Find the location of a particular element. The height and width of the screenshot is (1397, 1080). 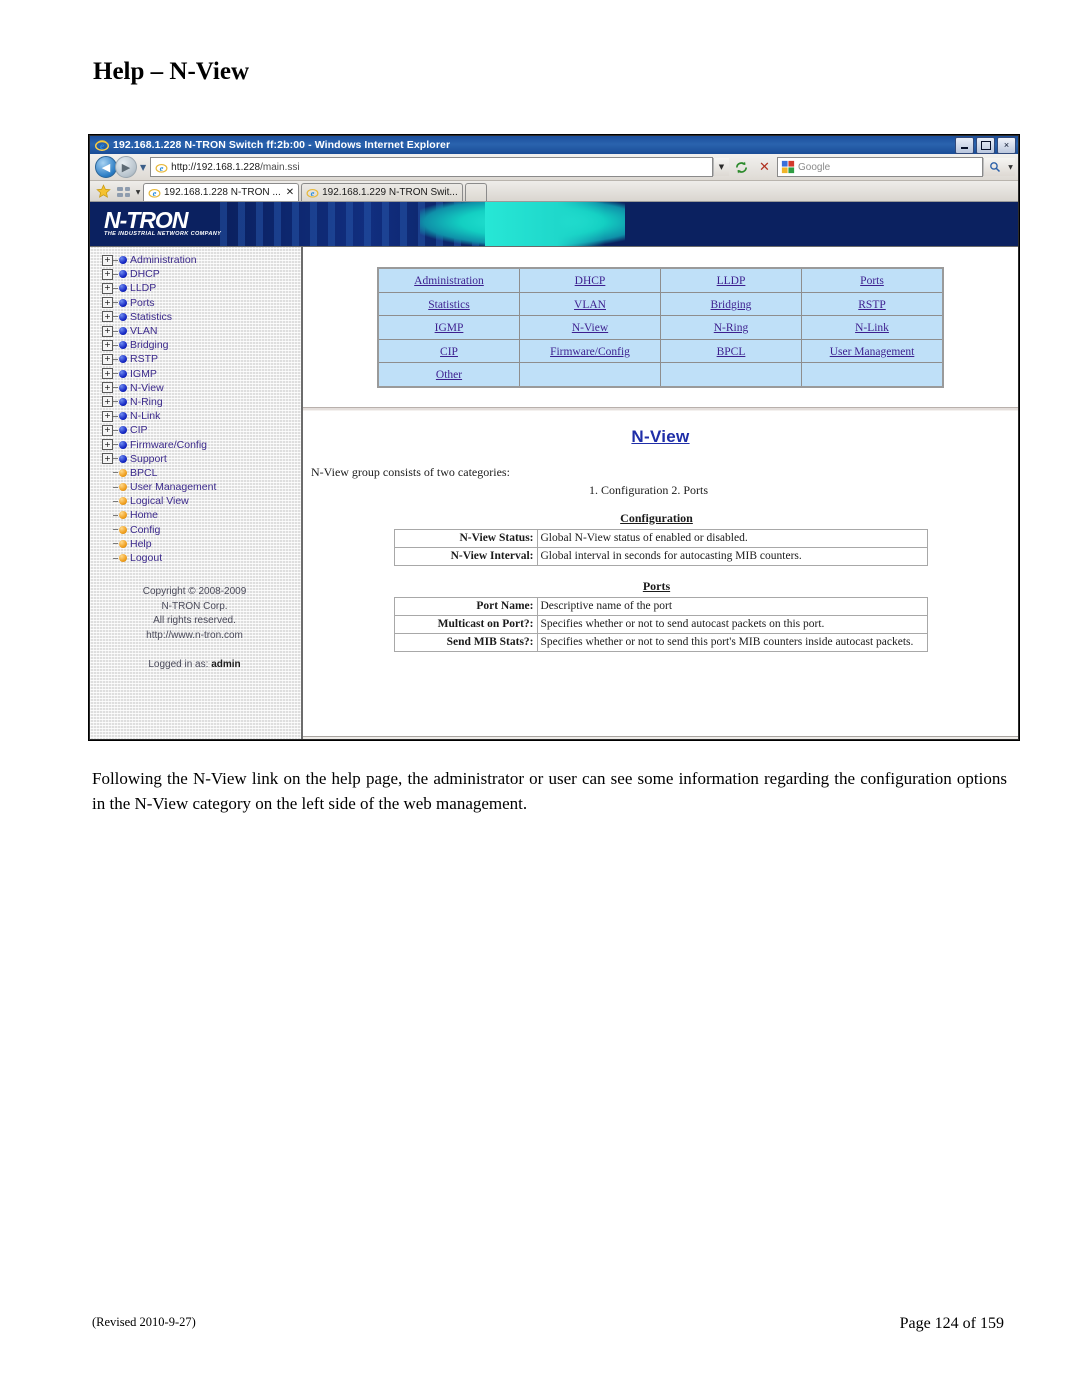

sidebar-item-label: BPCL is located at coordinates (144, 472).